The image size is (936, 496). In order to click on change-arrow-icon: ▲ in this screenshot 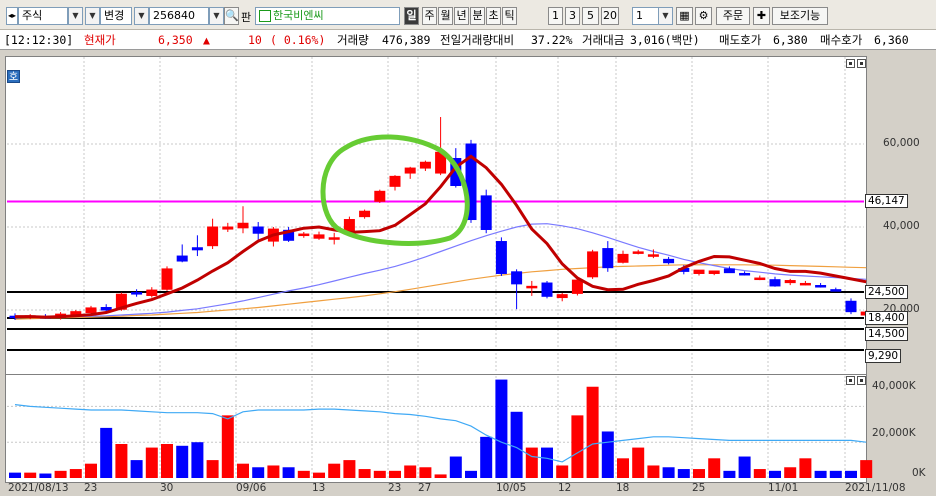, I will do `click(206, 40)`.